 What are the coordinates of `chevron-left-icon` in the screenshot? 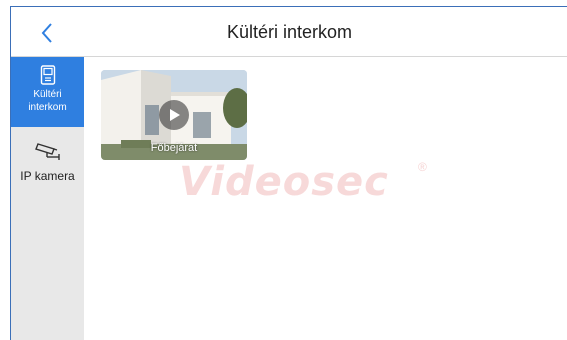 It's located at (46, 33).